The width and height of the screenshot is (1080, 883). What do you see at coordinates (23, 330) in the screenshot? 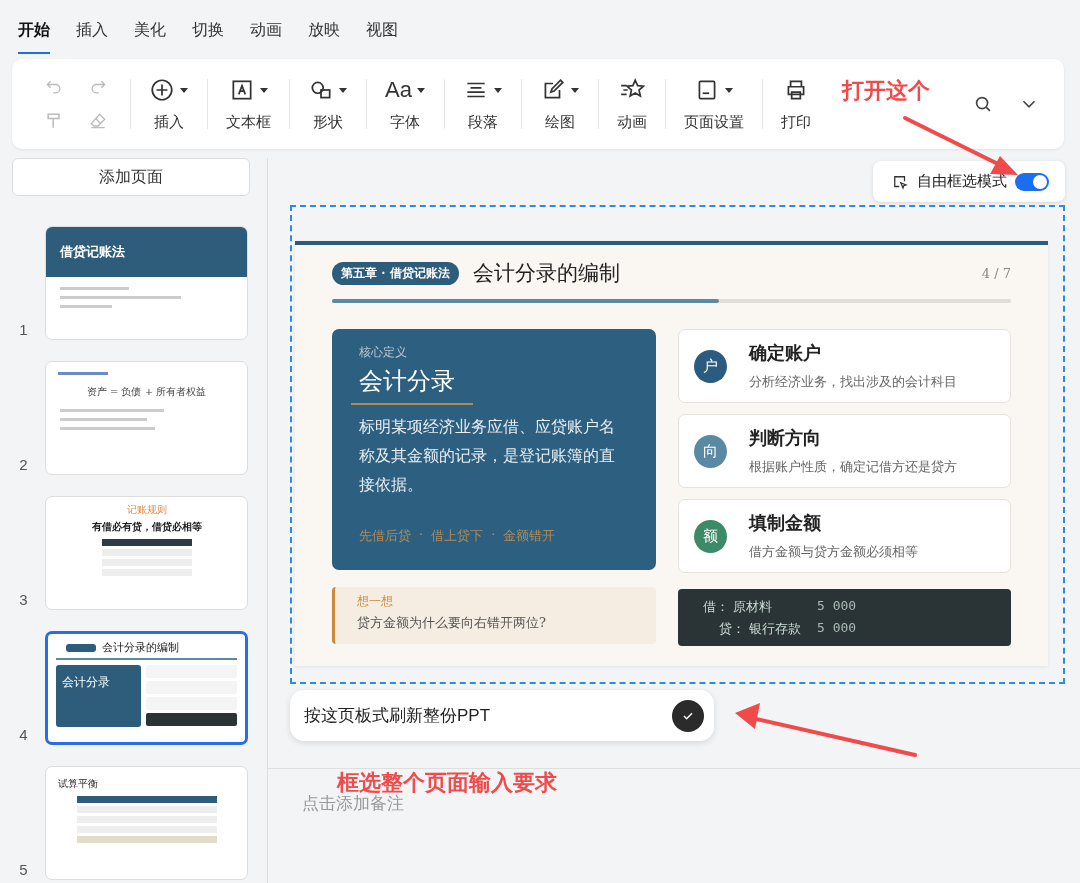
I see `slide-number: 1` at bounding box center [23, 330].